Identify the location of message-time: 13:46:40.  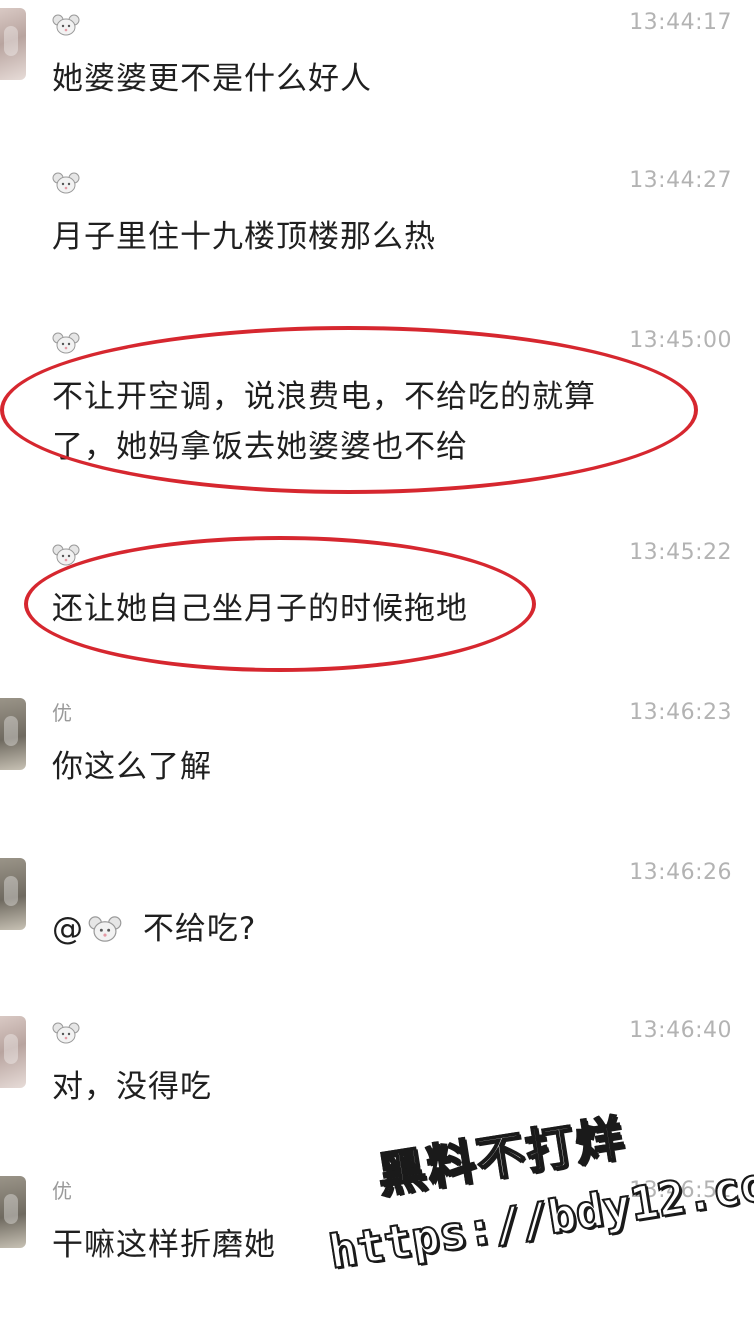
(680, 1030).